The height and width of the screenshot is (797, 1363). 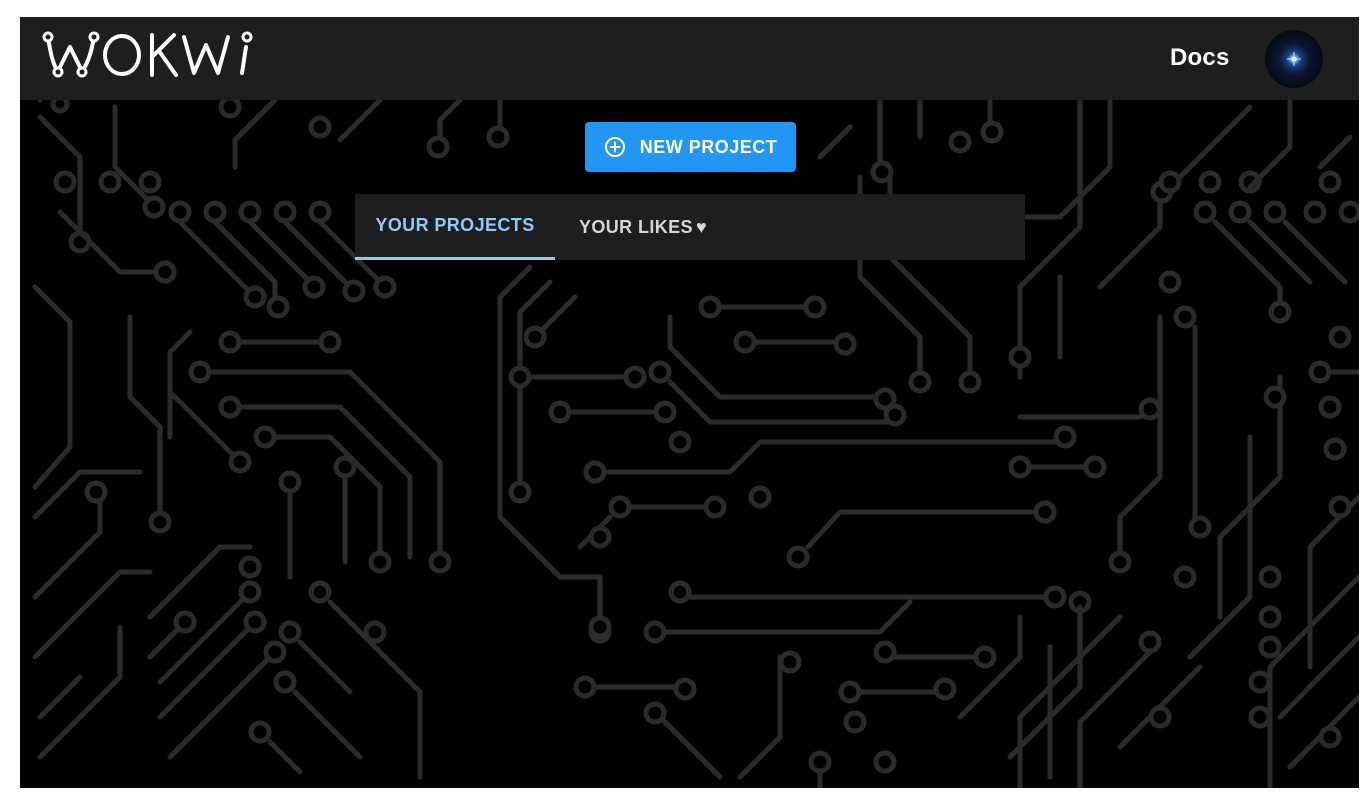 What do you see at coordinates (614, 147) in the screenshot?
I see `plus-circle-icon` at bounding box center [614, 147].